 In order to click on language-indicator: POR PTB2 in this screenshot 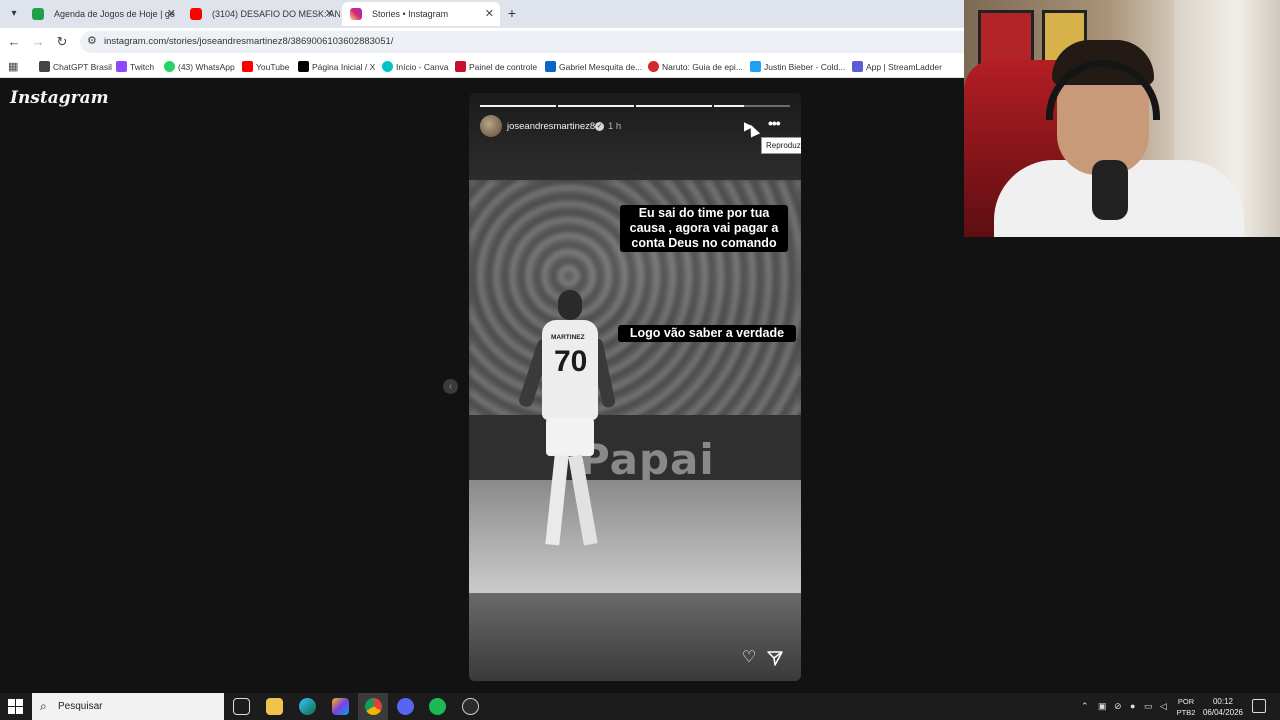, I will do `click(1186, 707)`.